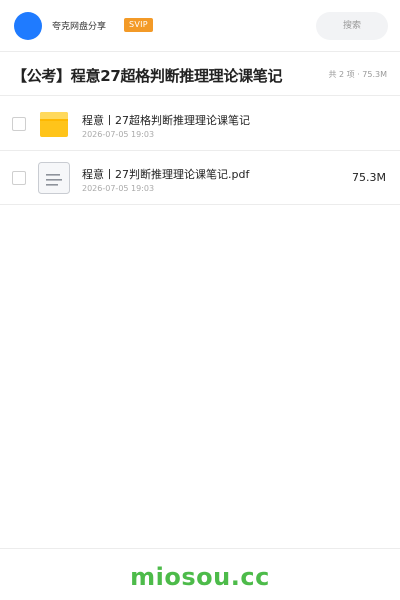 The image size is (400, 600). What do you see at coordinates (357, 74) in the screenshot?
I see `share-summary: 共 2 项 · 75.3M` at bounding box center [357, 74].